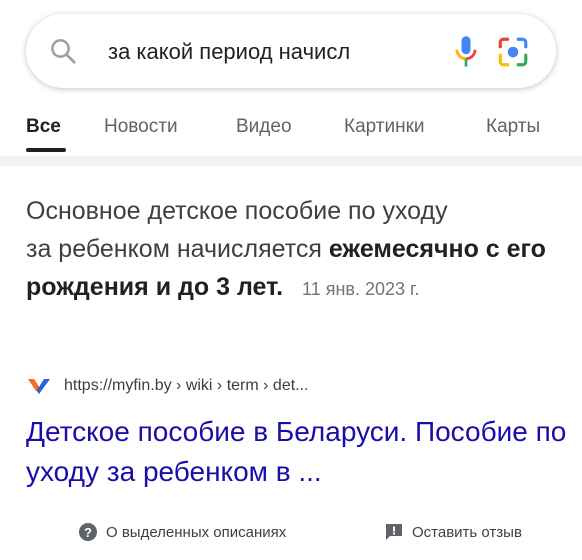 The image size is (582, 560). I want to click on tab-video: Видео, so click(264, 127).